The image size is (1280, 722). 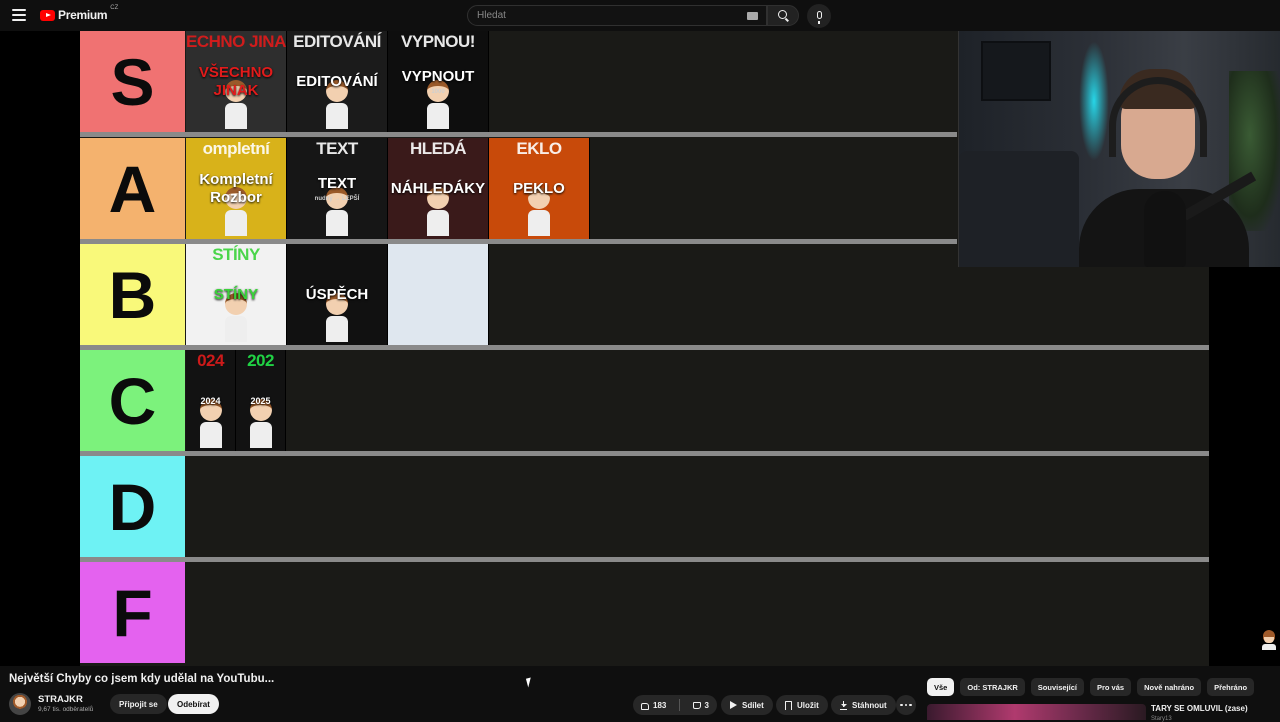 I want to click on microphone-icon, so click(x=819, y=17).